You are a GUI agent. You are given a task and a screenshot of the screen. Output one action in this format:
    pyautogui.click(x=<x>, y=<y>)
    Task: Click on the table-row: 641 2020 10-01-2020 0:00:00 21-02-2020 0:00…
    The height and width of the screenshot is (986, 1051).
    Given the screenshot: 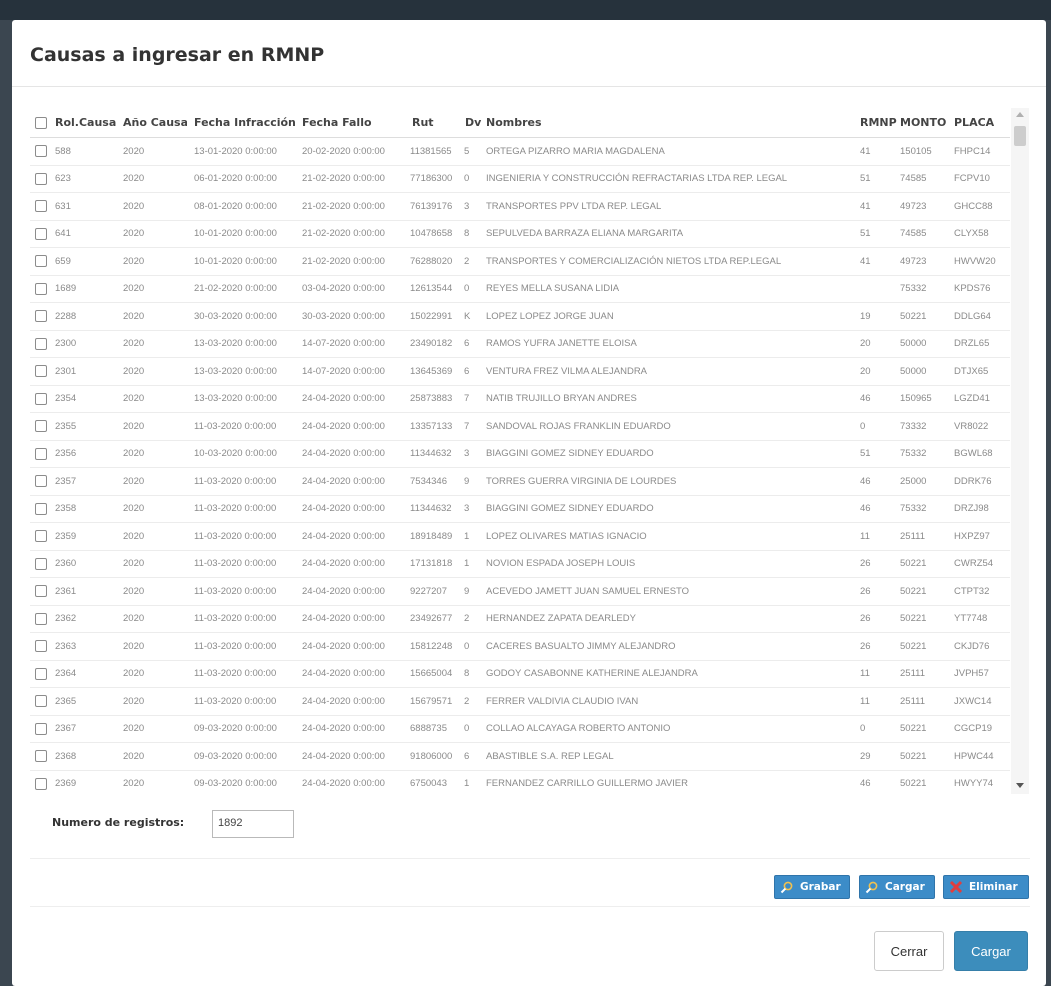 What is the action you would take?
    pyautogui.click(x=520, y=234)
    